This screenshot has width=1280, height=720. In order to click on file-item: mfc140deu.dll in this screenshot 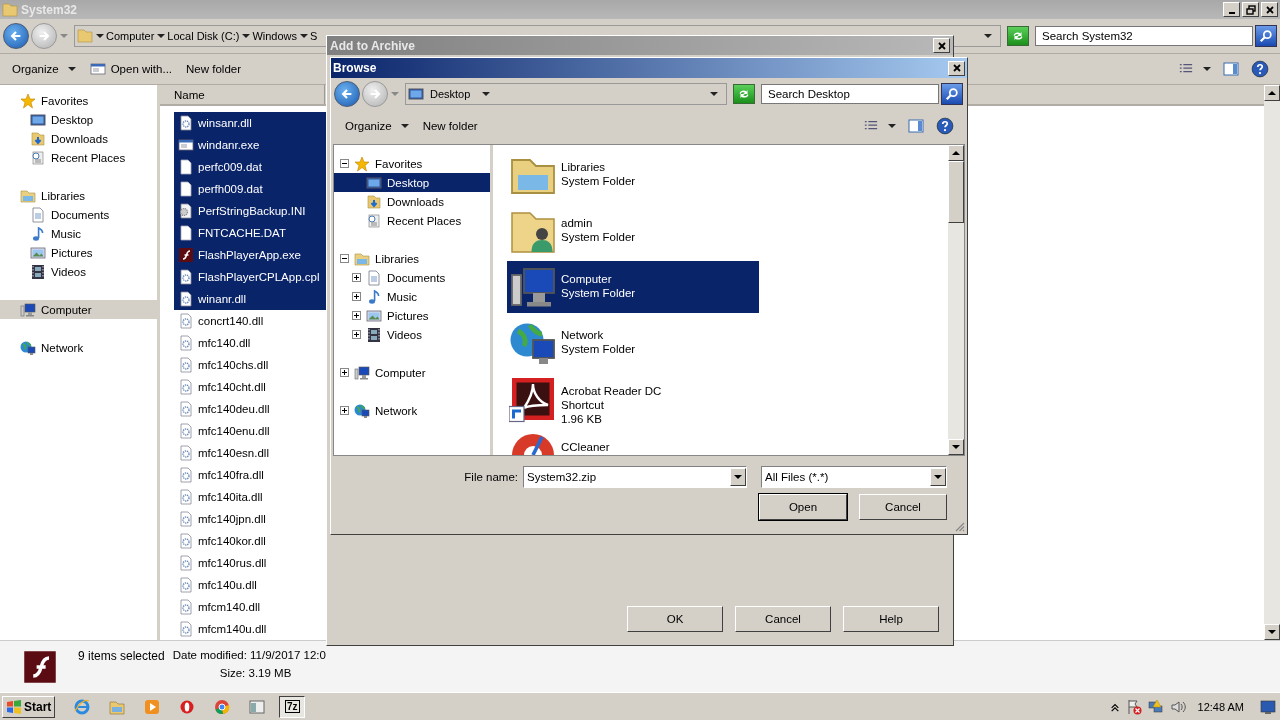, I will do `click(251, 409)`.